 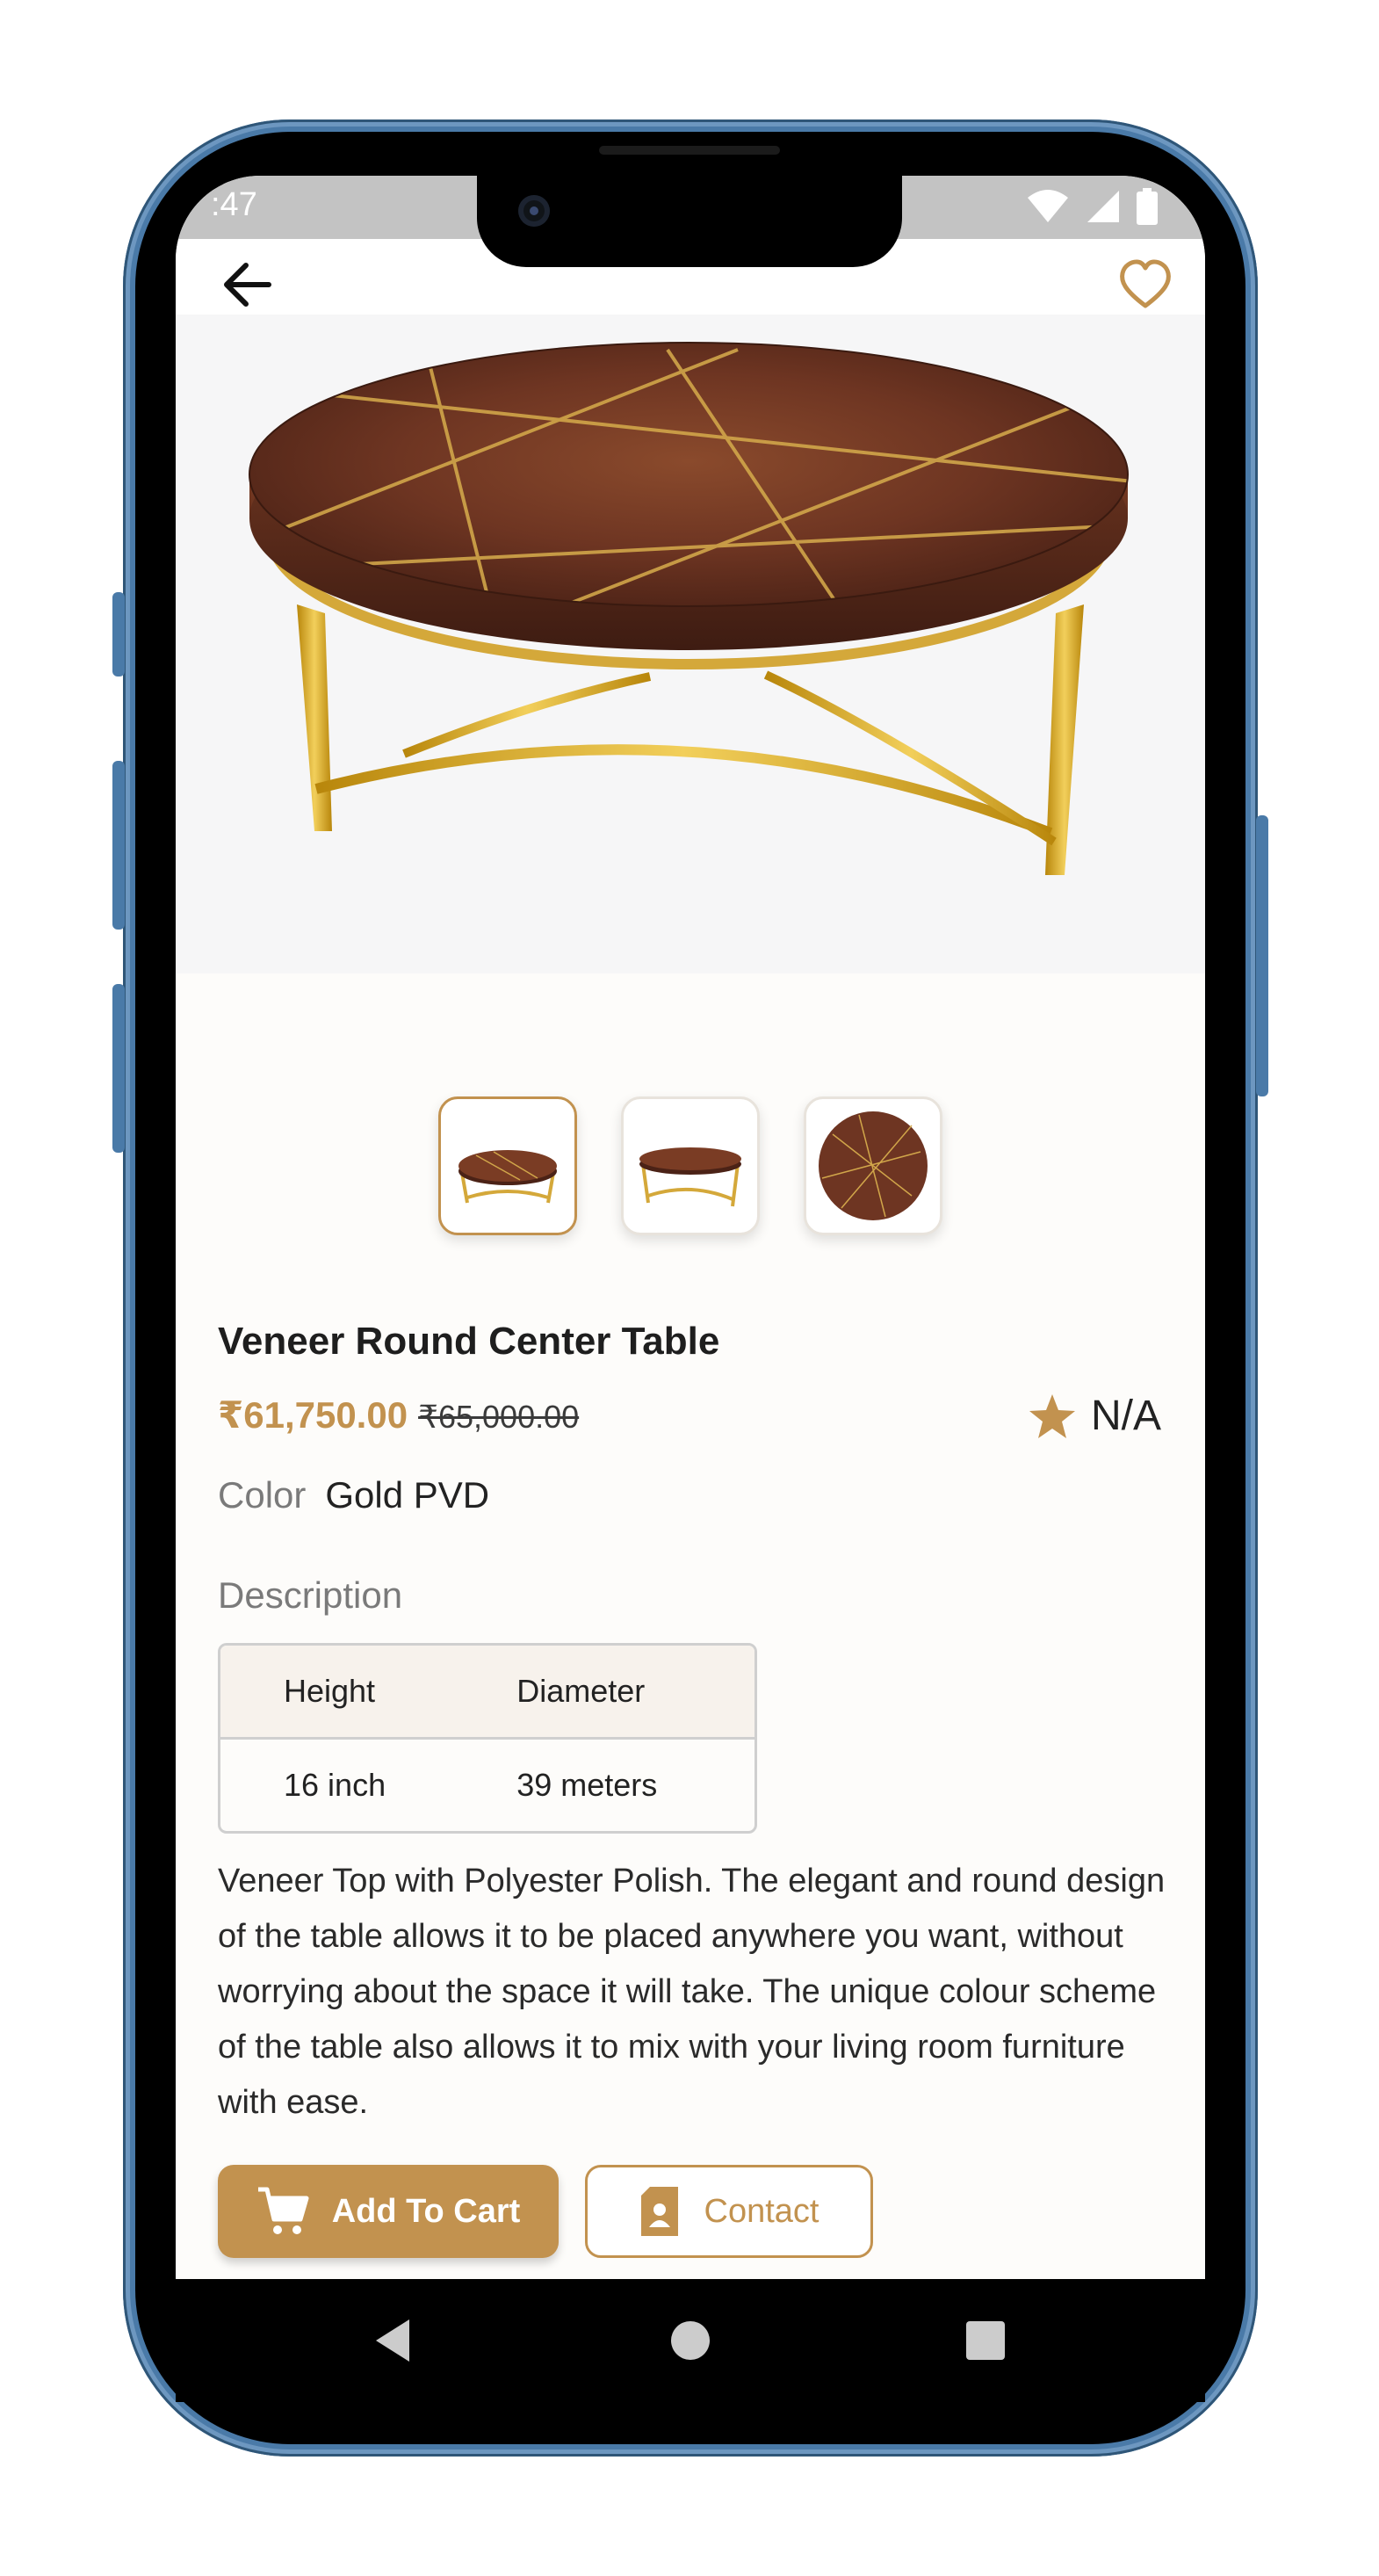 What do you see at coordinates (534, 211) in the screenshot?
I see `front-camera` at bounding box center [534, 211].